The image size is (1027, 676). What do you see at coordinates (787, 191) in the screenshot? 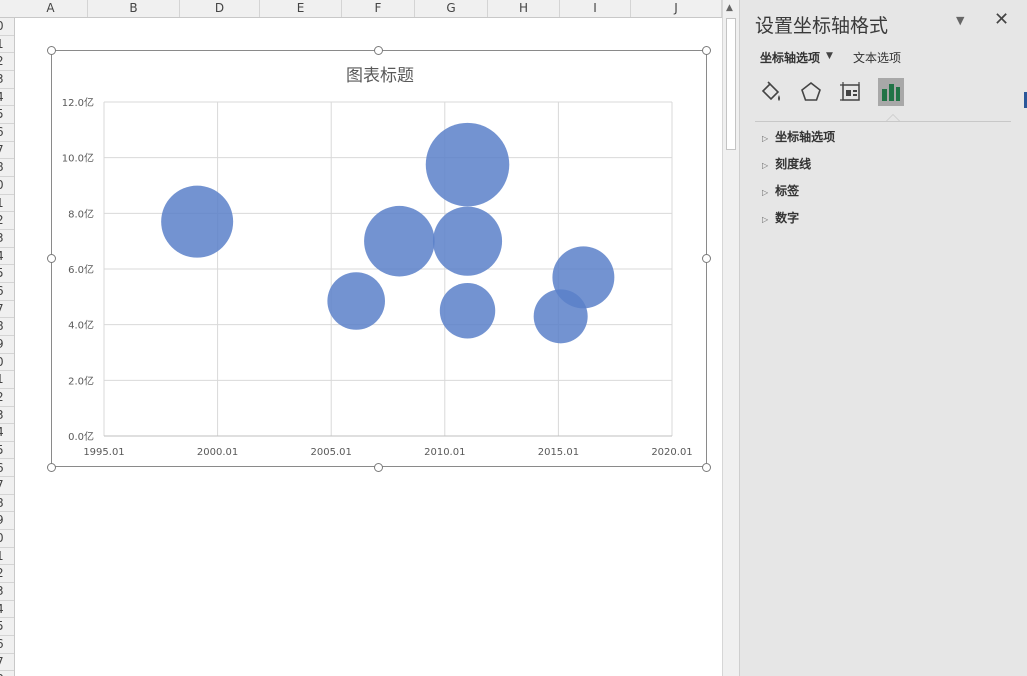
I see `section-label: 标签` at bounding box center [787, 191].